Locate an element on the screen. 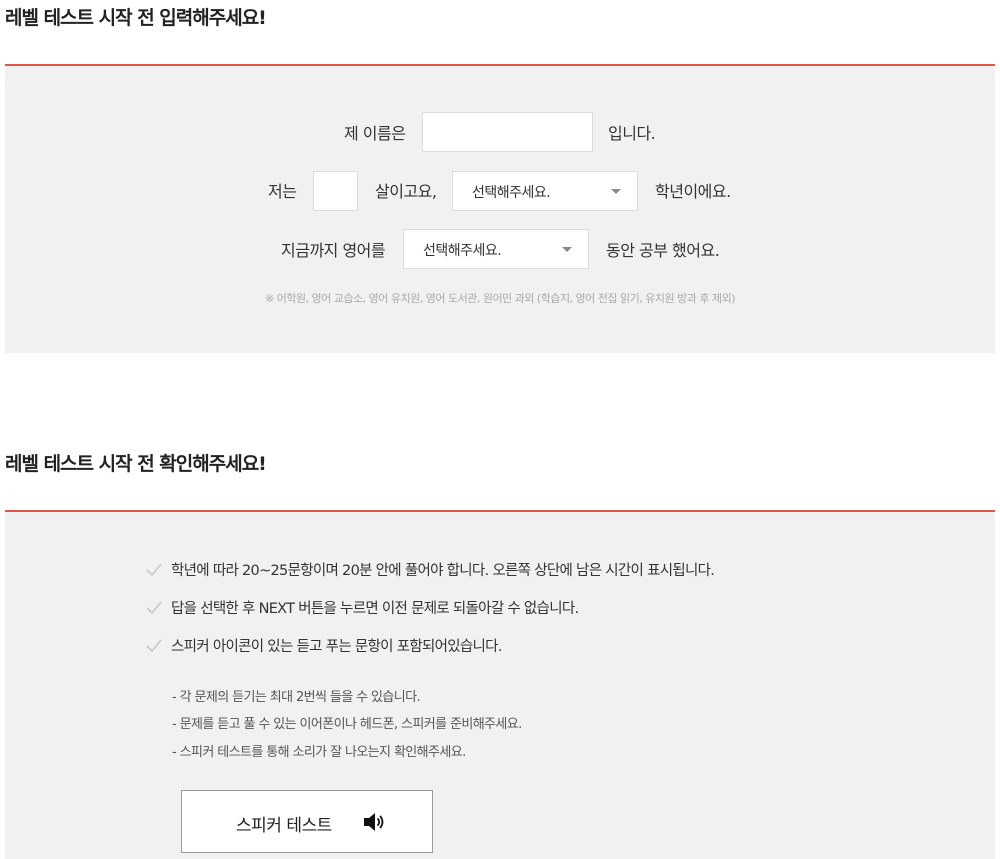 This screenshot has width=1000, height=859. confirm-section-title: 레벨 테스트 시작 전 확인해주세요! is located at coordinates (136, 464).